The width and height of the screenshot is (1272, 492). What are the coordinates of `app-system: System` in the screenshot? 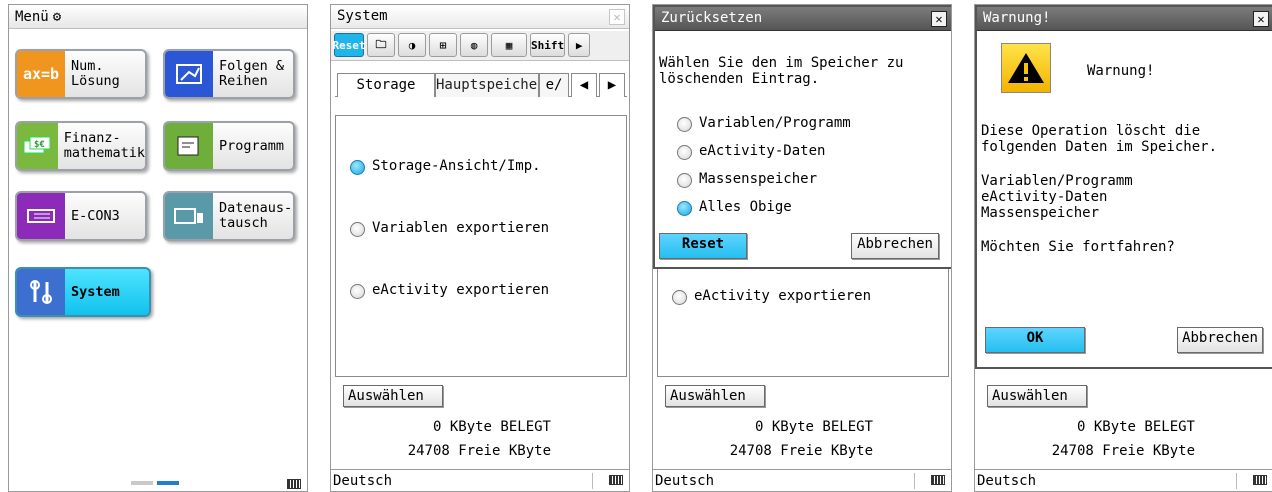 It's located at (83, 292).